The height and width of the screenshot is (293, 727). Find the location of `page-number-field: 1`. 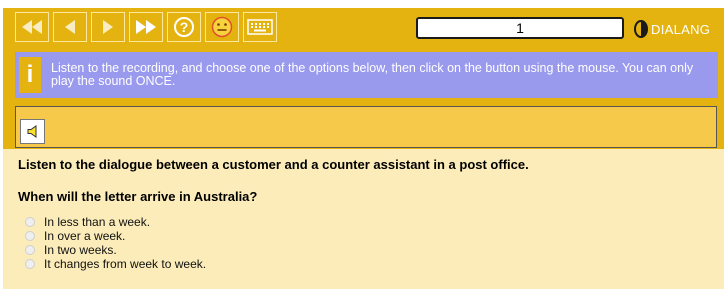

page-number-field: 1 is located at coordinates (520, 28).